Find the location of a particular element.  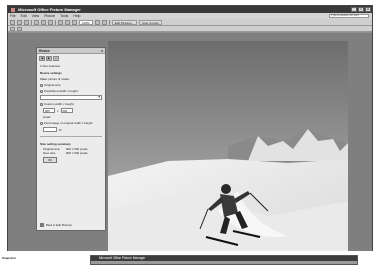

maximize-button: □ is located at coordinates (361, 9).